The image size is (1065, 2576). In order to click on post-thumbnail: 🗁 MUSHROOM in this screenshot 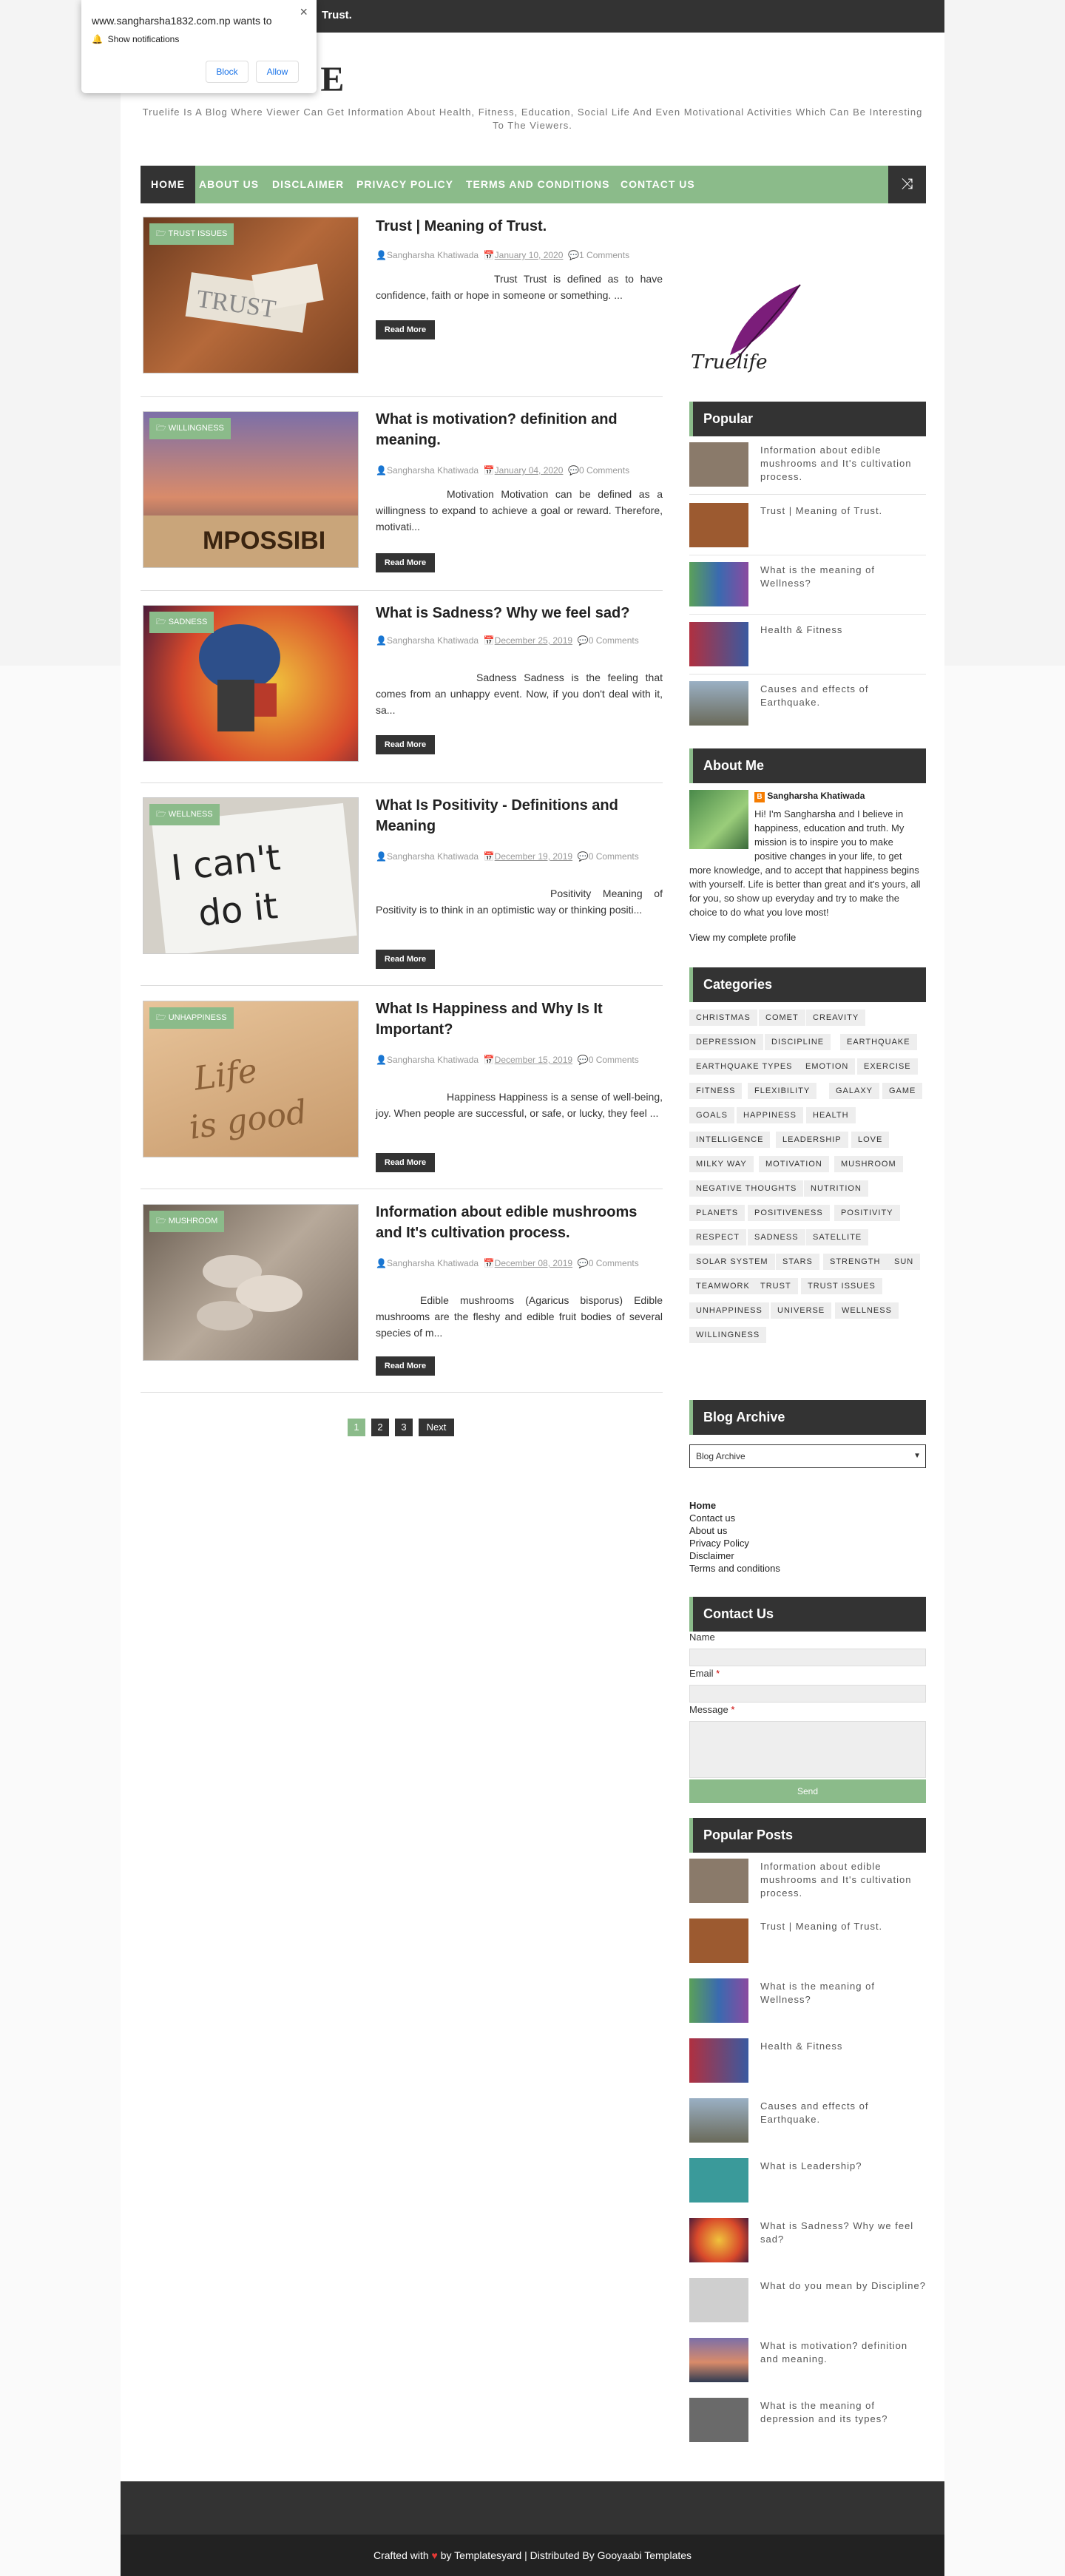, I will do `click(251, 1282)`.